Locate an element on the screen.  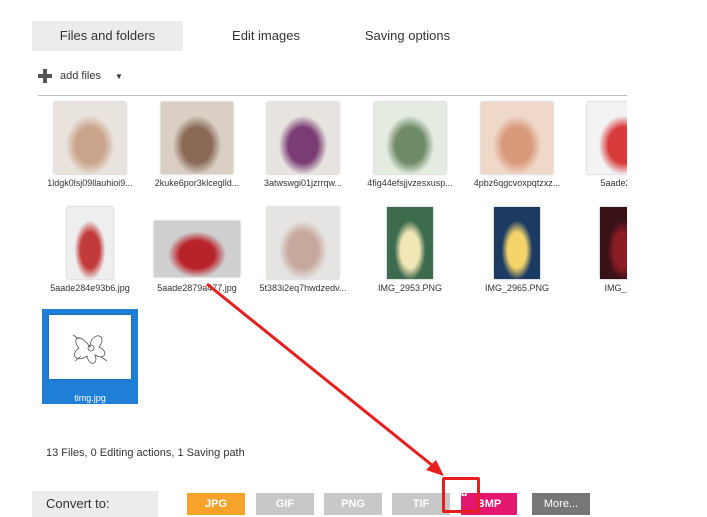
annotation-arrow is located at coordinates (325, 379).